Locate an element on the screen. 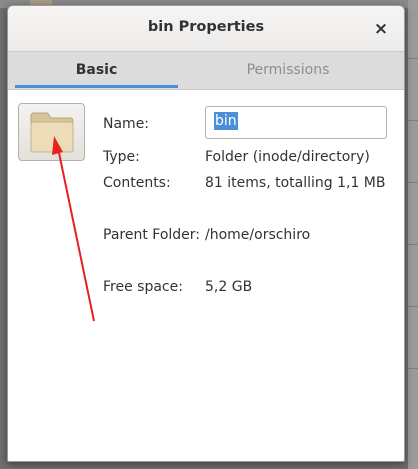 Image resolution: width=418 pixels, height=469 pixels. tab-permissions: Permissions is located at coordinates (288, 71).